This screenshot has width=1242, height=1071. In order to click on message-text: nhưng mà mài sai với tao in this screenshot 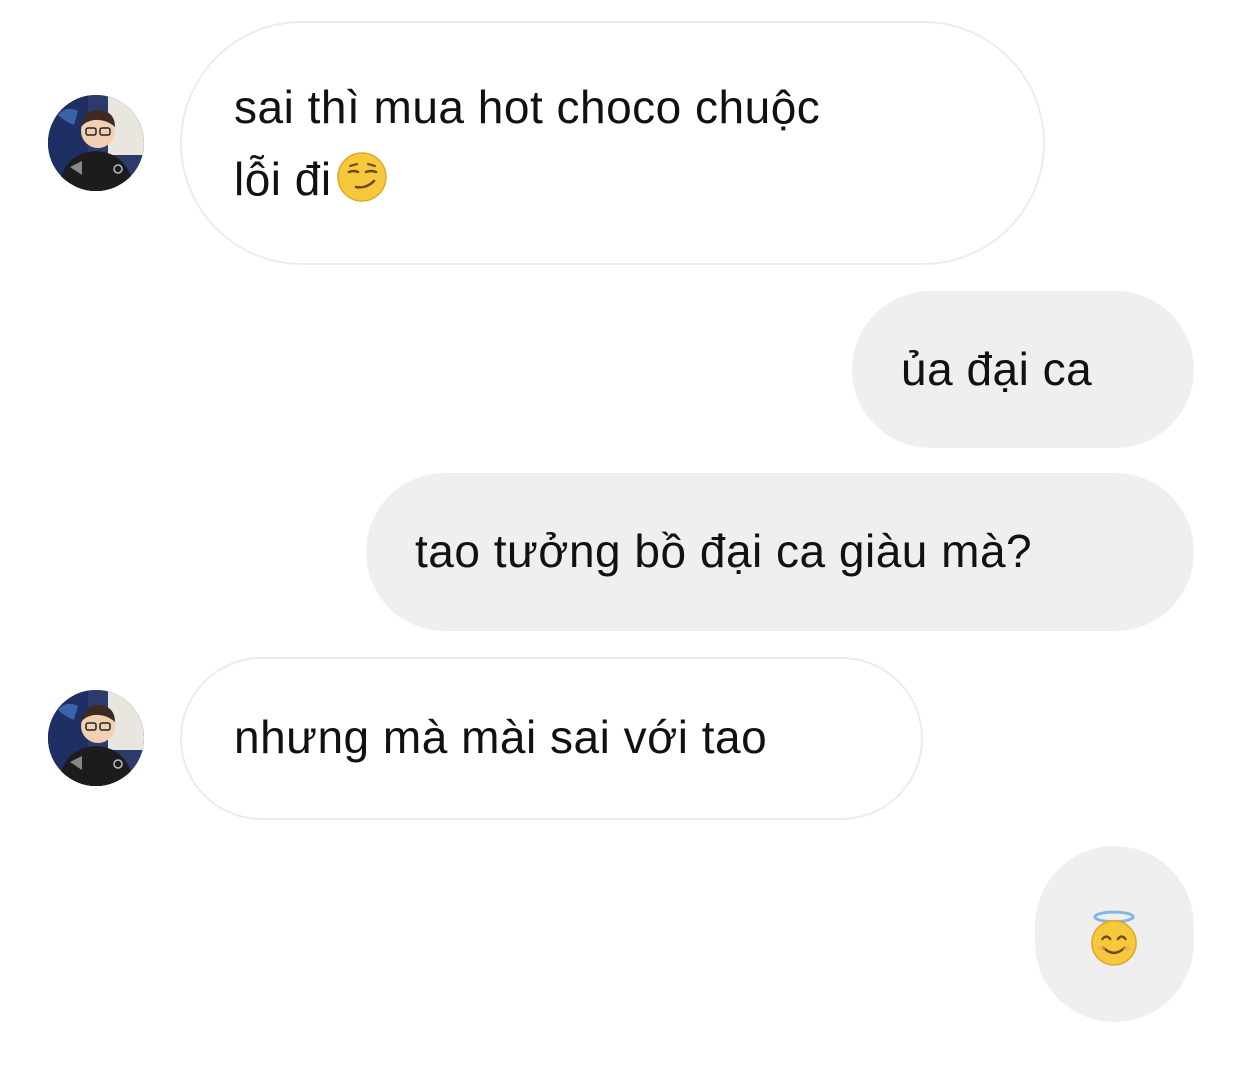, I will do `click(501, 737)`.